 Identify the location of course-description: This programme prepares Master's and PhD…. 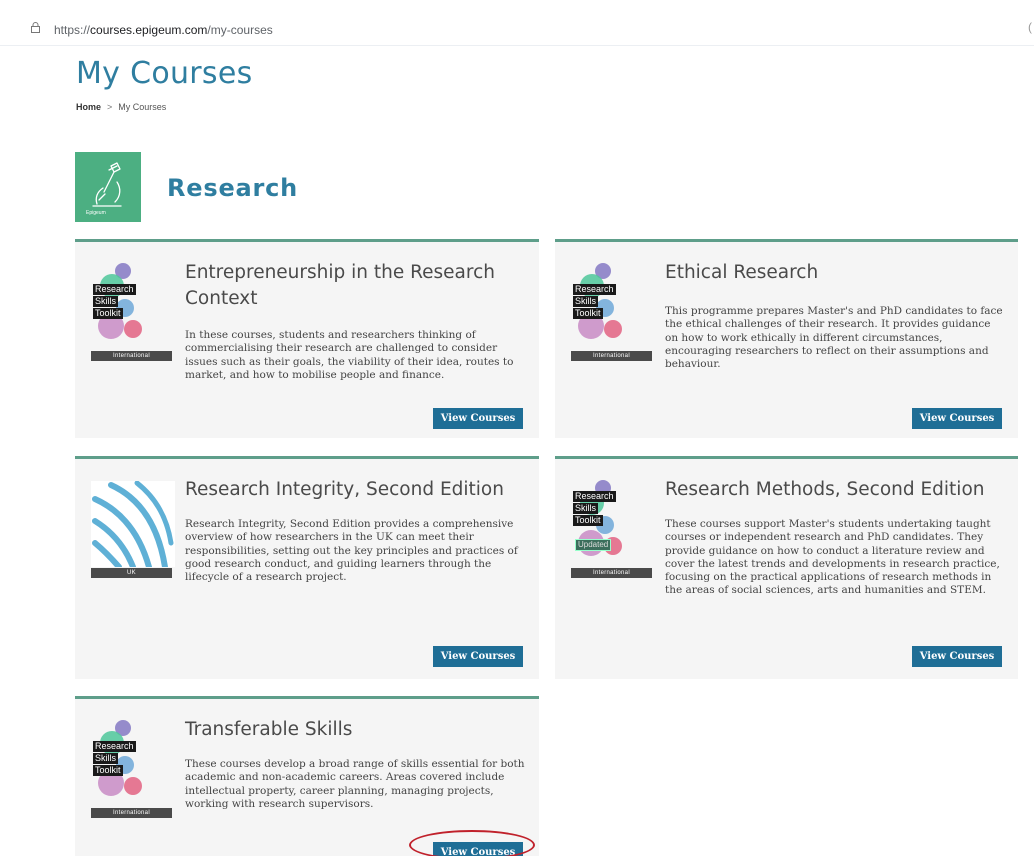
(834, 338).